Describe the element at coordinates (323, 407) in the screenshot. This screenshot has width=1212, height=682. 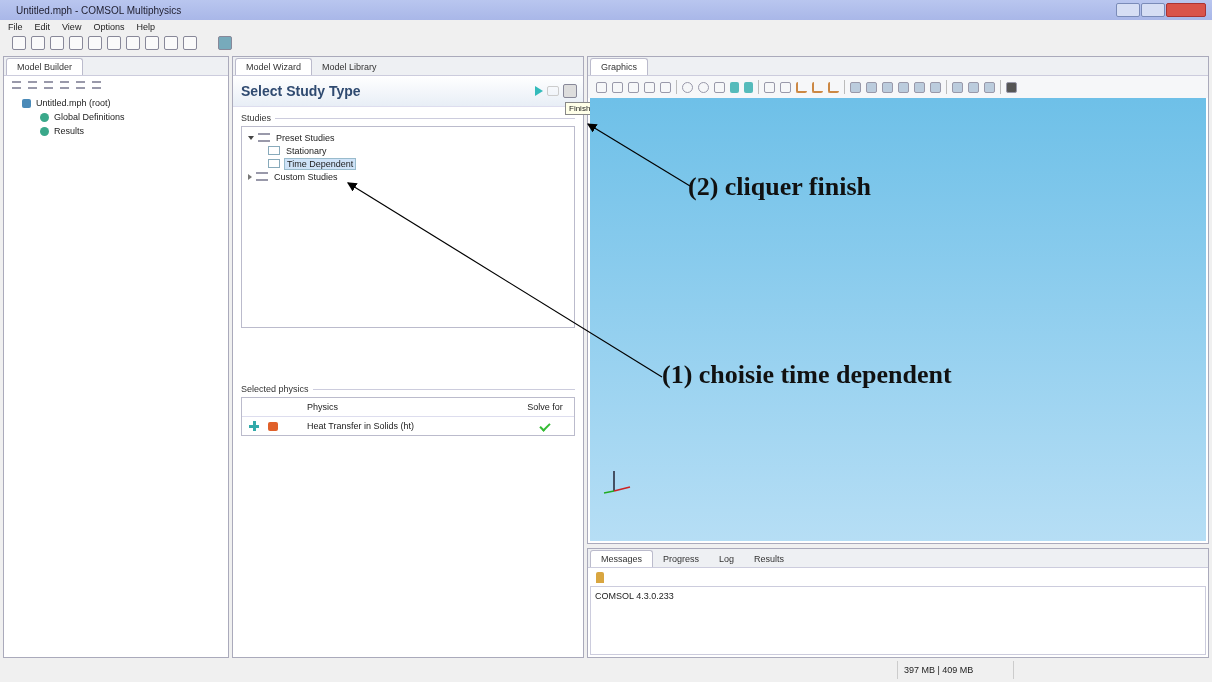
I see `column-header: Physics` at that location.